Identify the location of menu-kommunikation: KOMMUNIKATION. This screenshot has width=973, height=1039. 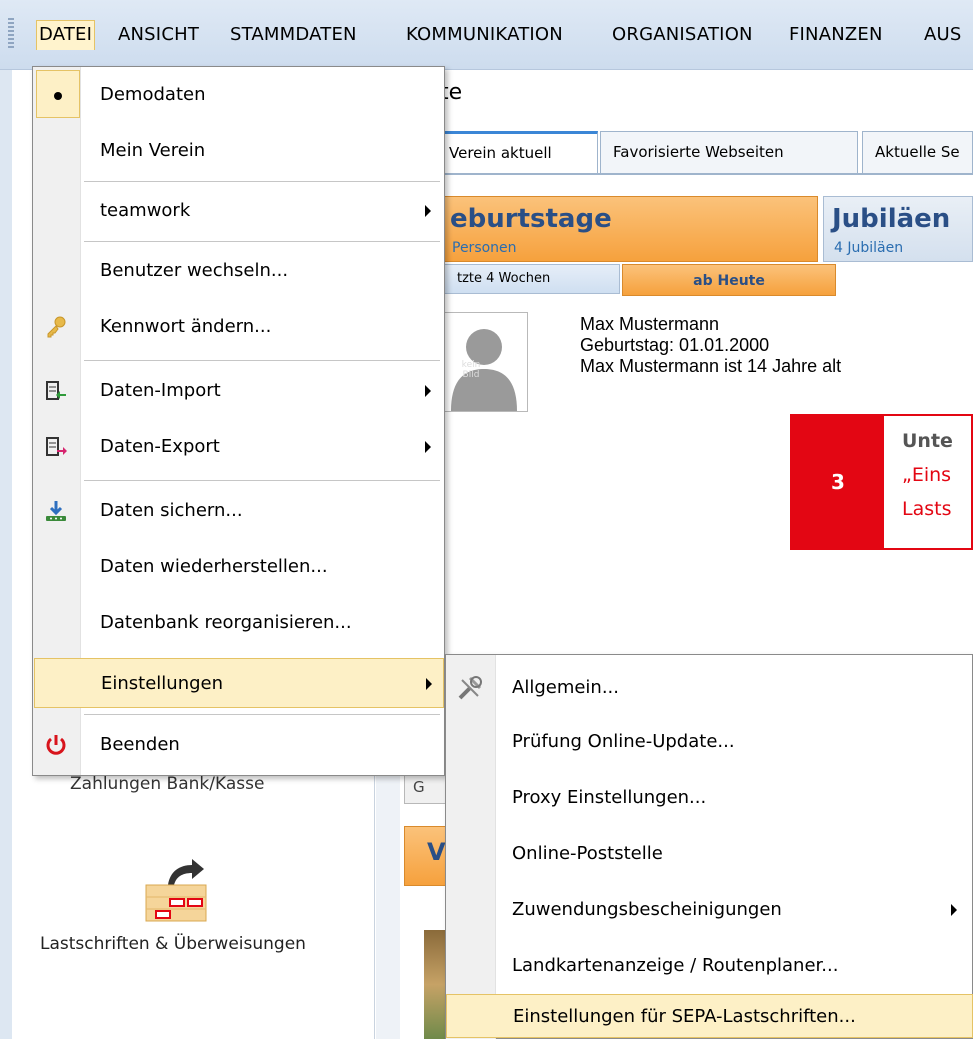
(484, 35).